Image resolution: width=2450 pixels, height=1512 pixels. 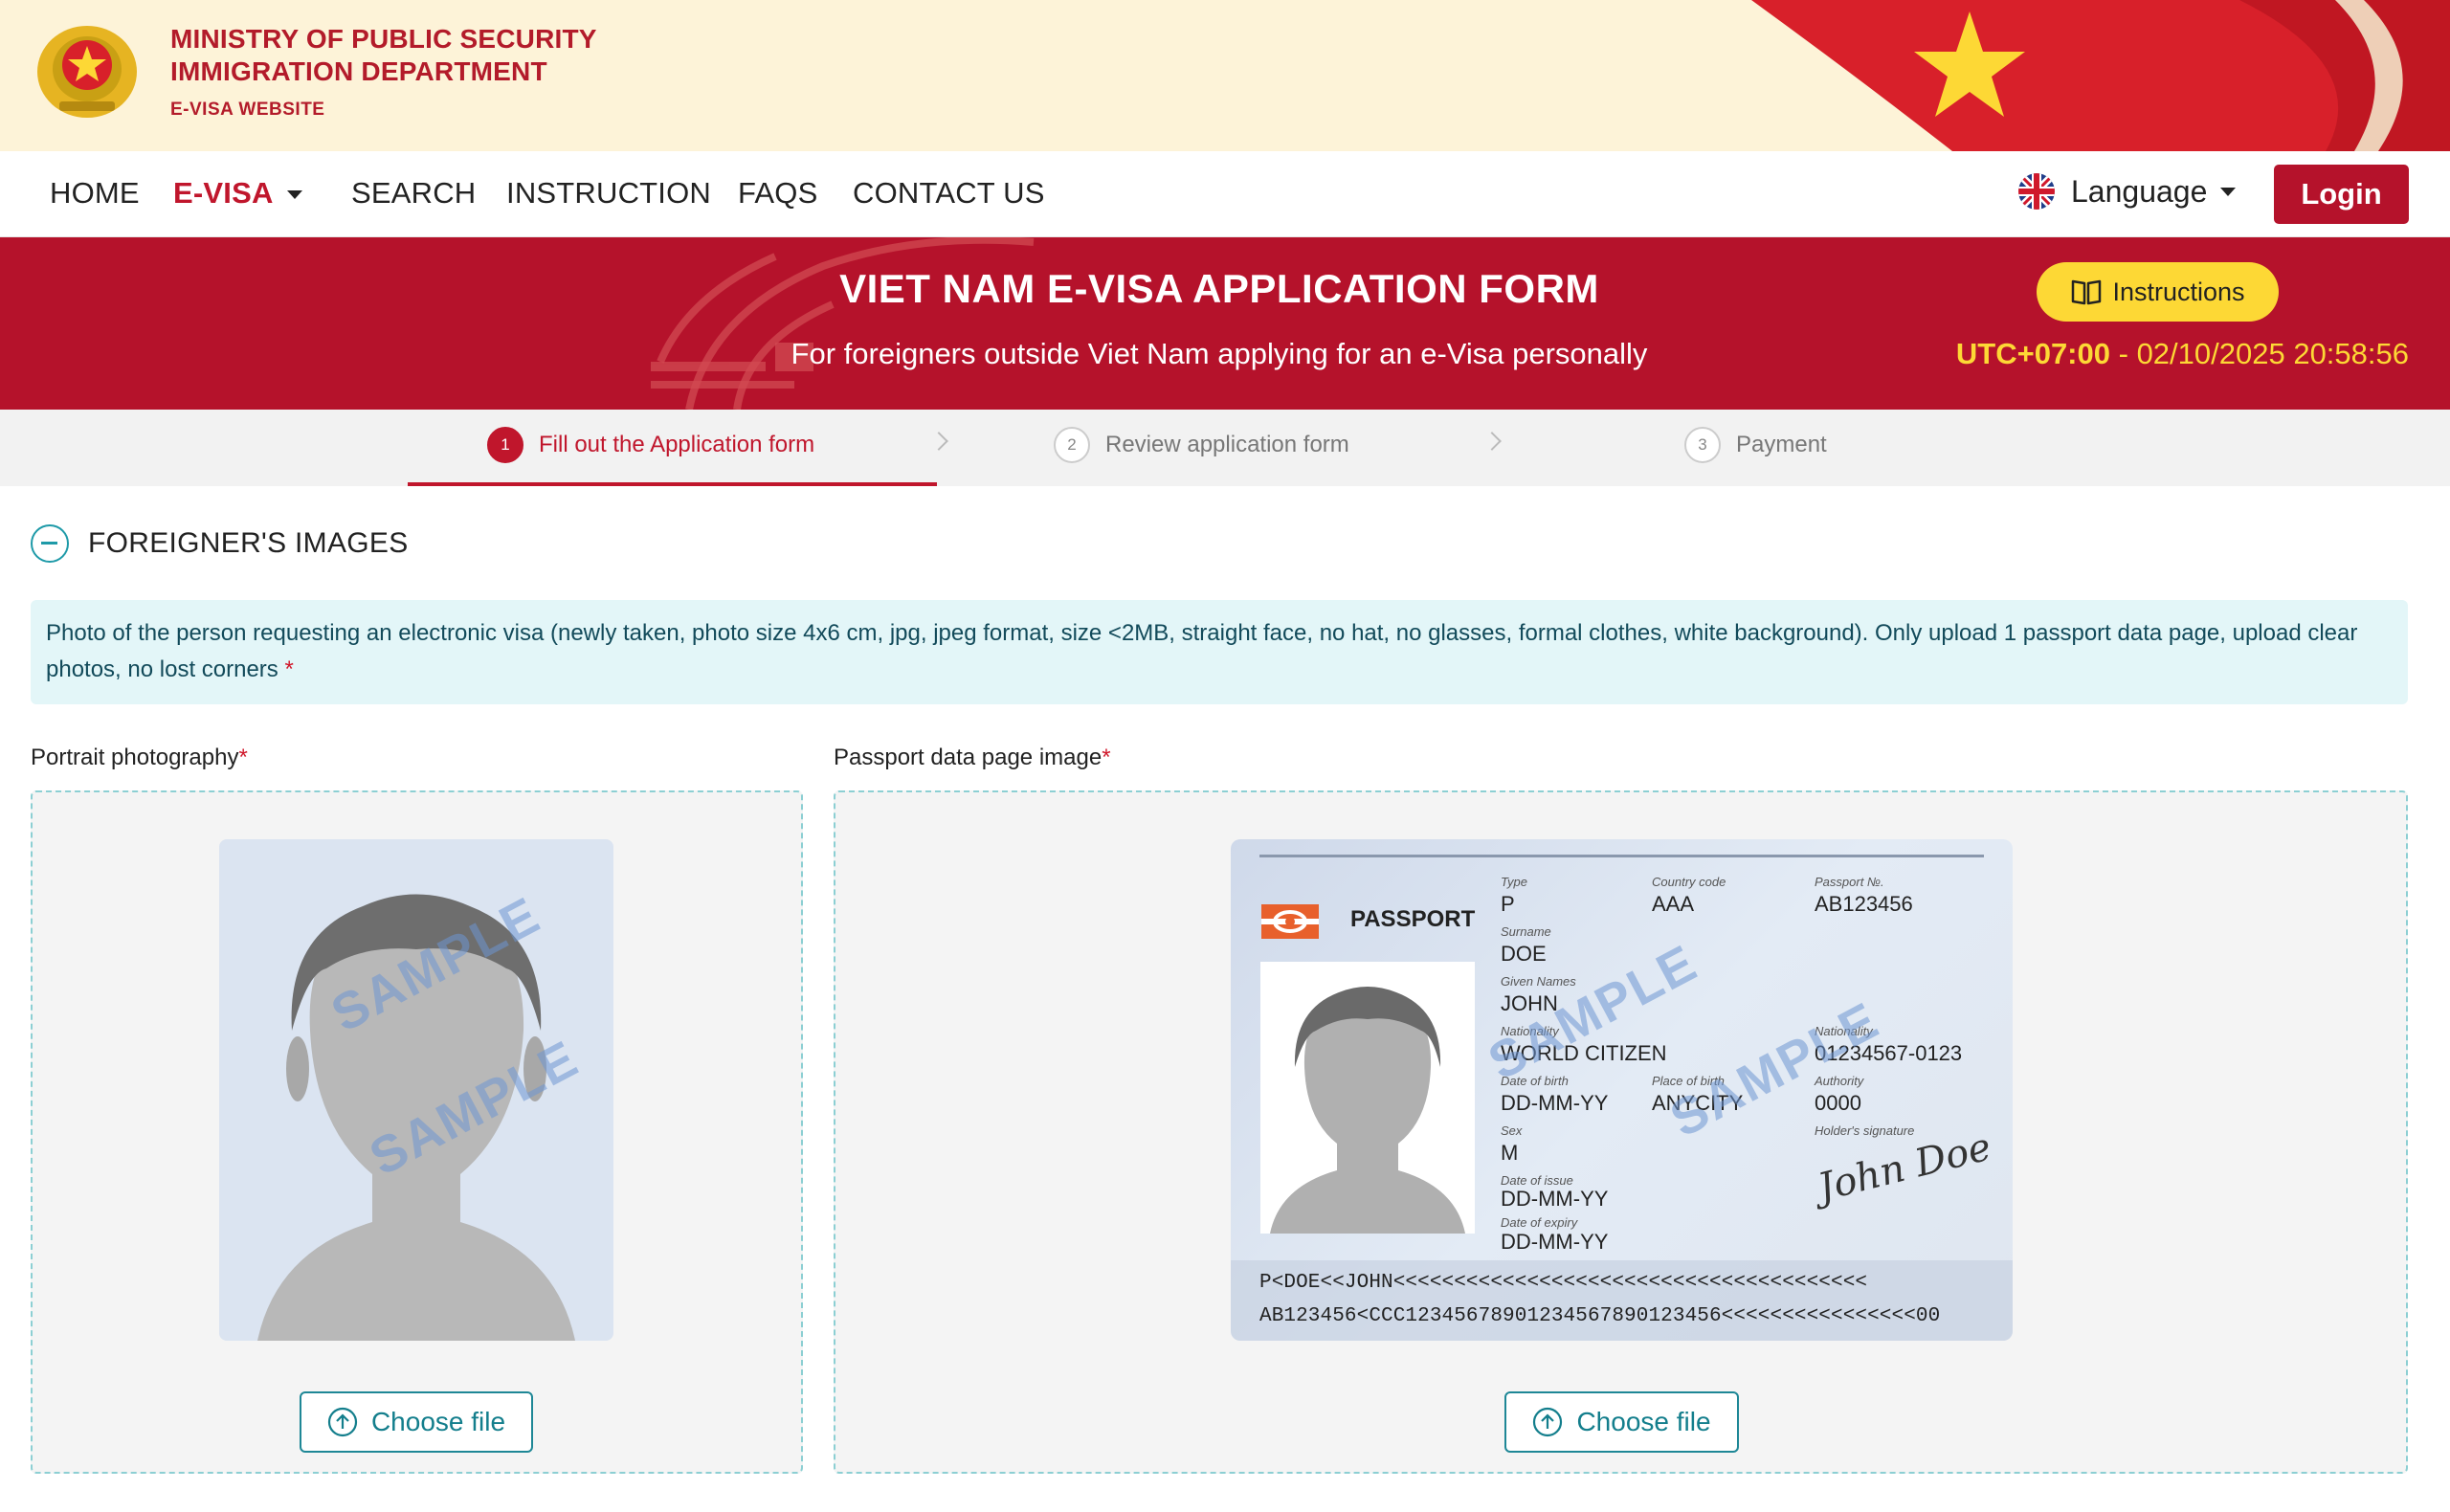 What do you see at coordinates (1864, 904) in the screenshot?
I see `passport-number-value: AB123456` at bounding box center [1864, 904].